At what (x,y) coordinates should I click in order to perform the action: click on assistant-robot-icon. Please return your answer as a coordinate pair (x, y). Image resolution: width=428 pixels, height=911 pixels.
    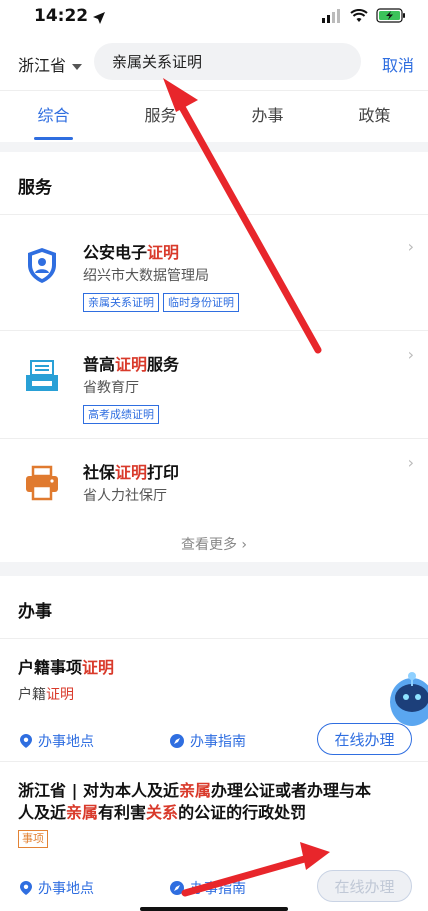
    Looking at the image, I should click on (405, 699).